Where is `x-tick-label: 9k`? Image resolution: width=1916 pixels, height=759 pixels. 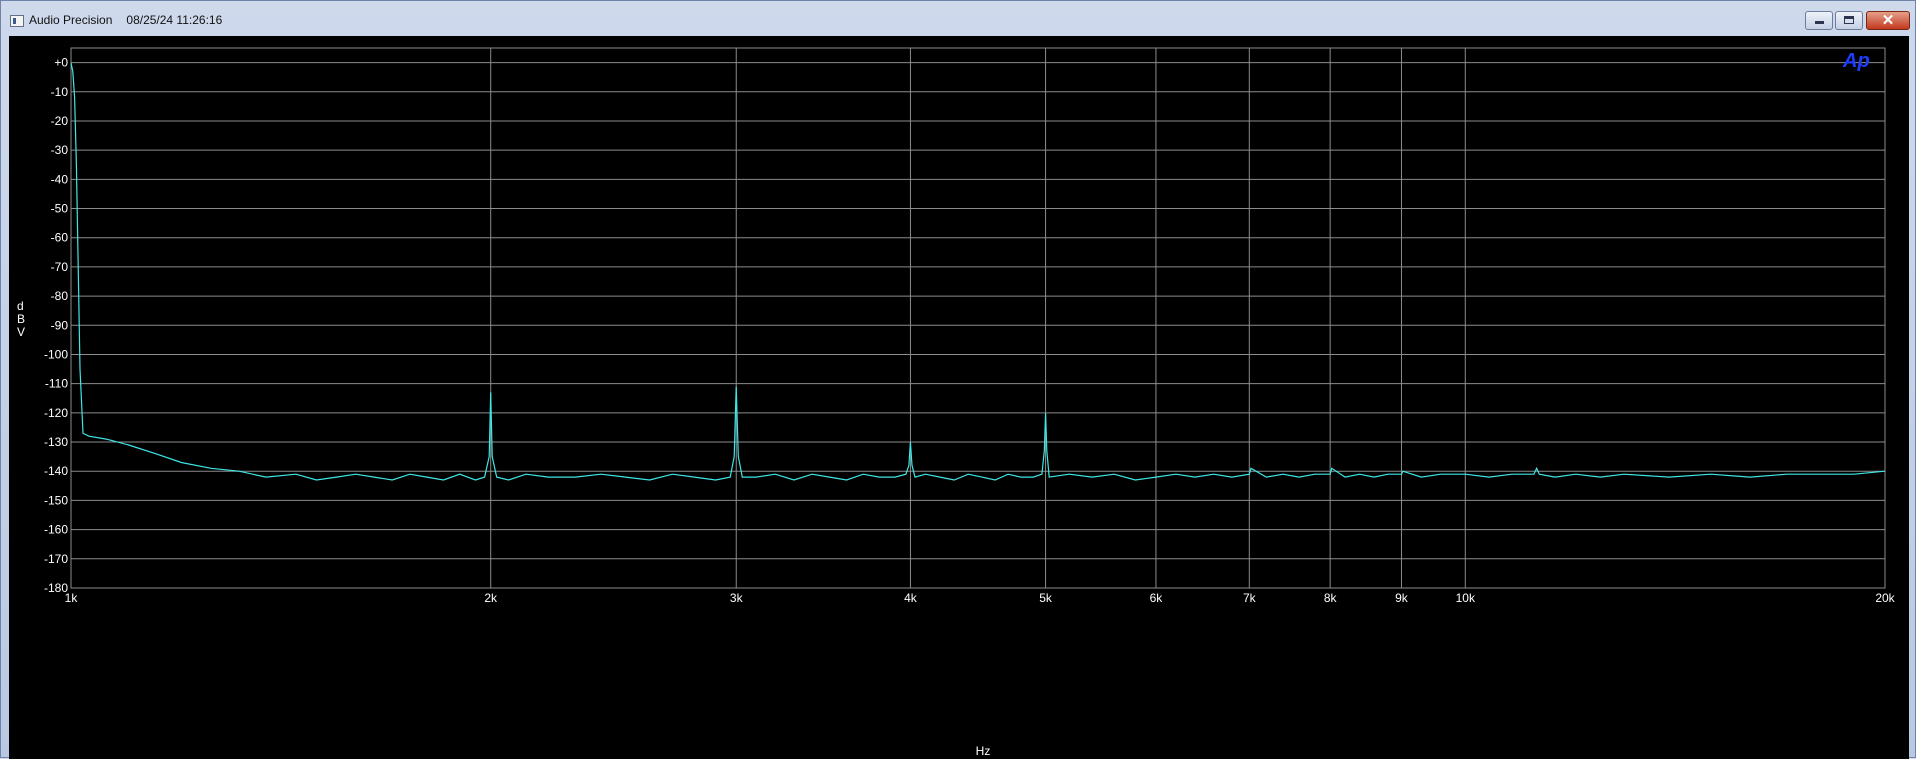
x-tick-label: 9k is located at coordinates (1402, 598).